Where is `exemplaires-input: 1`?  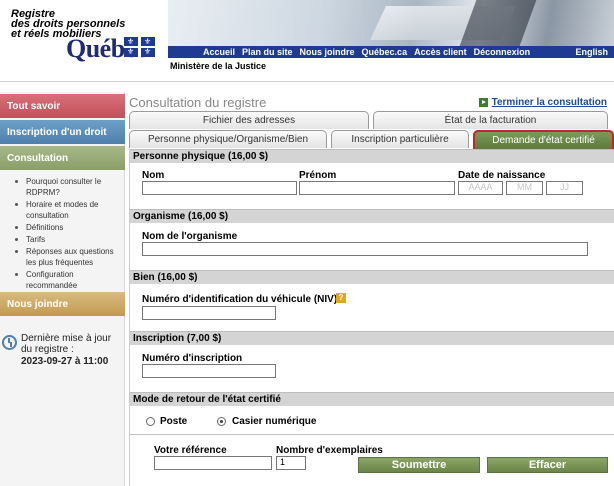
exemplaires-input: 1 is located at coordinates (291, 463).